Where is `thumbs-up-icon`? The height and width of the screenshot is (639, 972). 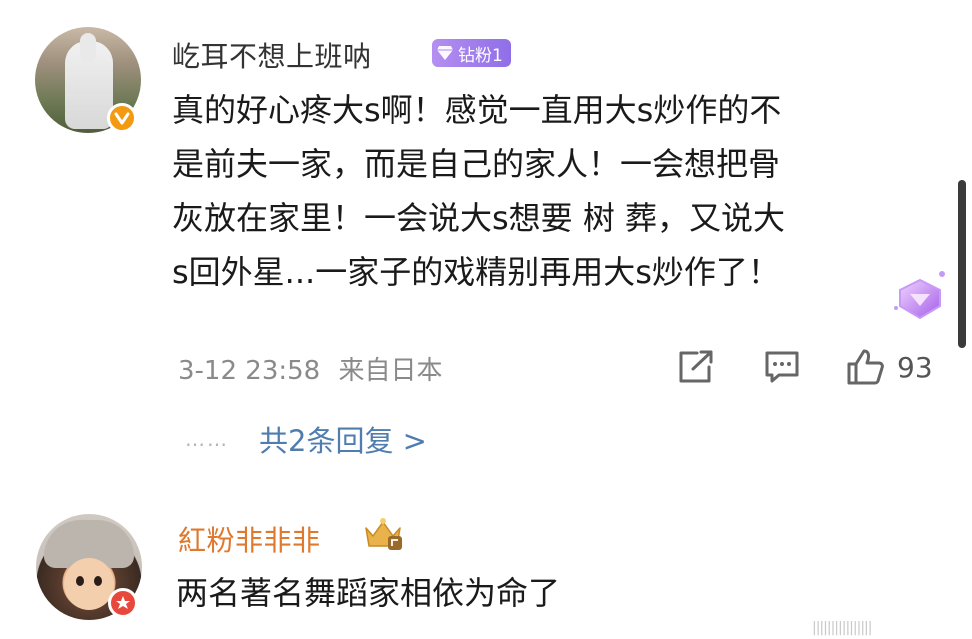 thumbs-up-icon is located at coordinates (865, 367).